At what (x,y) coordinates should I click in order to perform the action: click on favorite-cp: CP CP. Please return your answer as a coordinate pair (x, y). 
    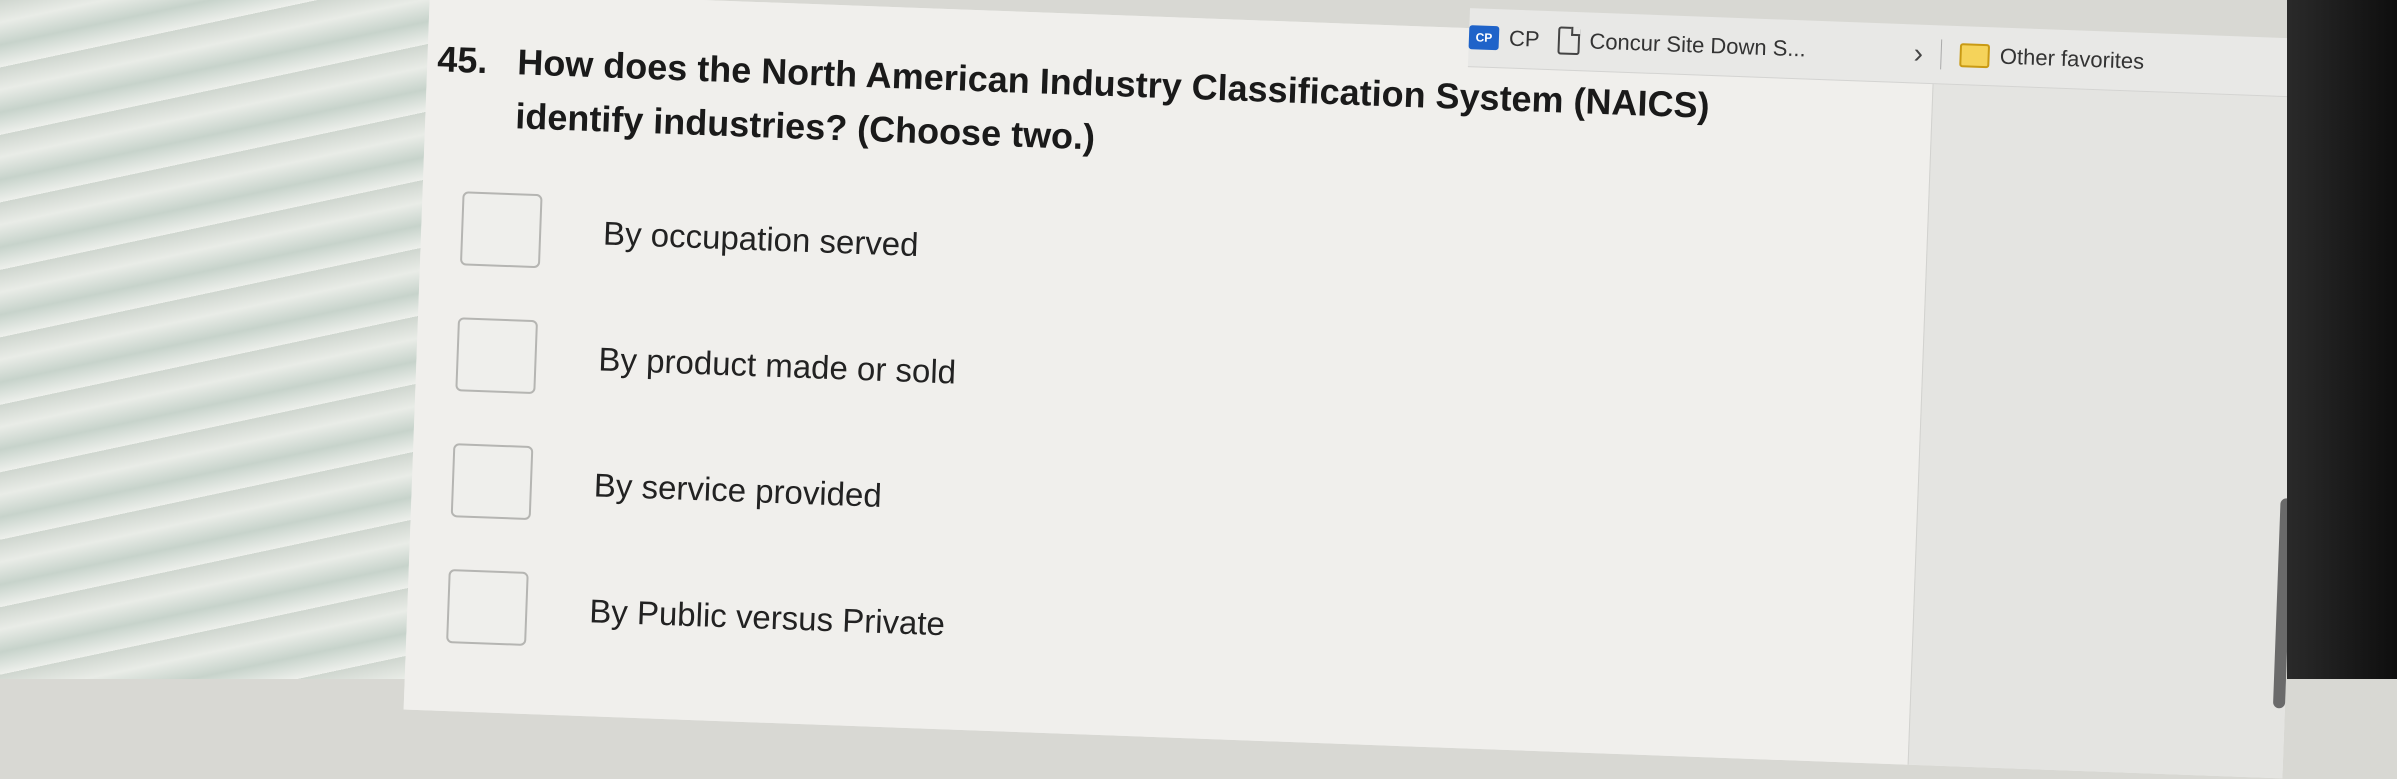
    Looking at the image, I should click on (1504, 38).